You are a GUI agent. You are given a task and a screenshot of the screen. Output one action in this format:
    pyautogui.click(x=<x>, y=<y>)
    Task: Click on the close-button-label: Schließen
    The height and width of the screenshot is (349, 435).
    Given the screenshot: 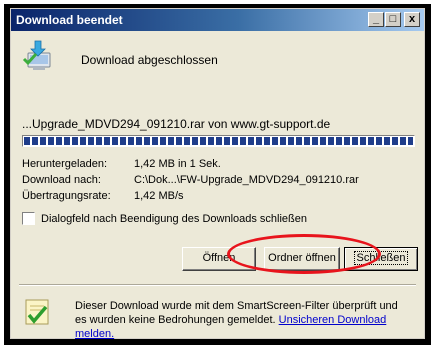 What is the action you would take?
    pyautogui.click(x=381, y=258)
    